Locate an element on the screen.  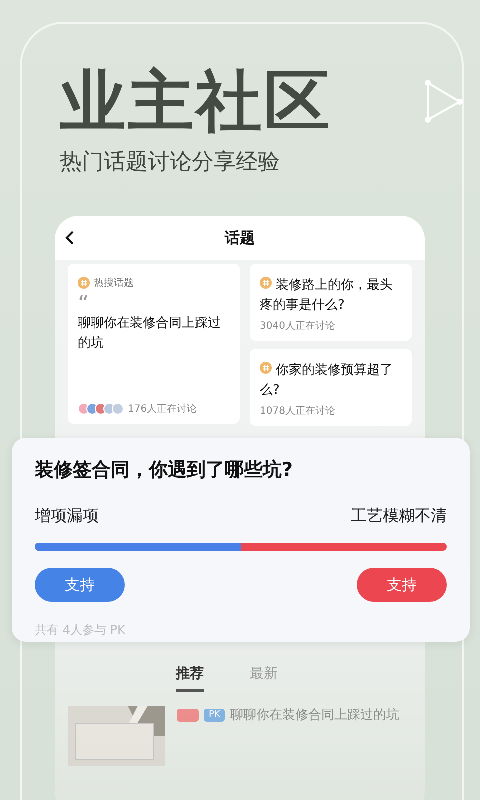
tab: 推荐 is located at coordinates (190, 678).